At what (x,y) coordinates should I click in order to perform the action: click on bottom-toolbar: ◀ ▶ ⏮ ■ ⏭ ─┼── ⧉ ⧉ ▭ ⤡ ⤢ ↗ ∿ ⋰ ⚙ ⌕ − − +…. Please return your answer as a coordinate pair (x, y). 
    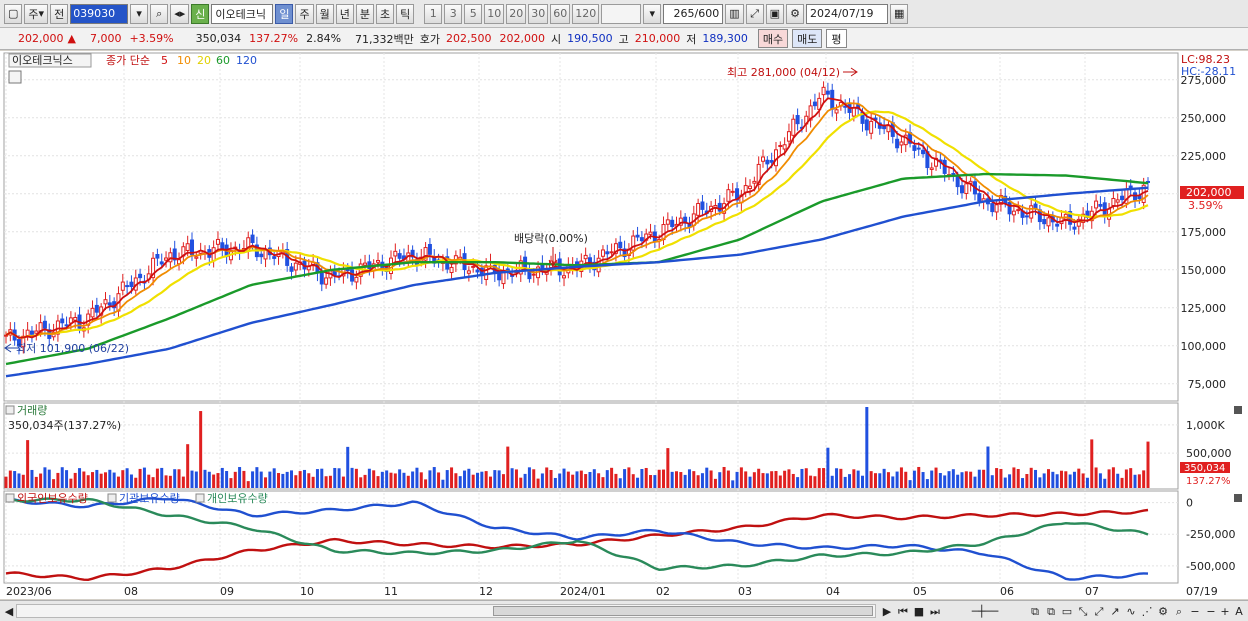
    Looking at the image, I should click on (624, 610).